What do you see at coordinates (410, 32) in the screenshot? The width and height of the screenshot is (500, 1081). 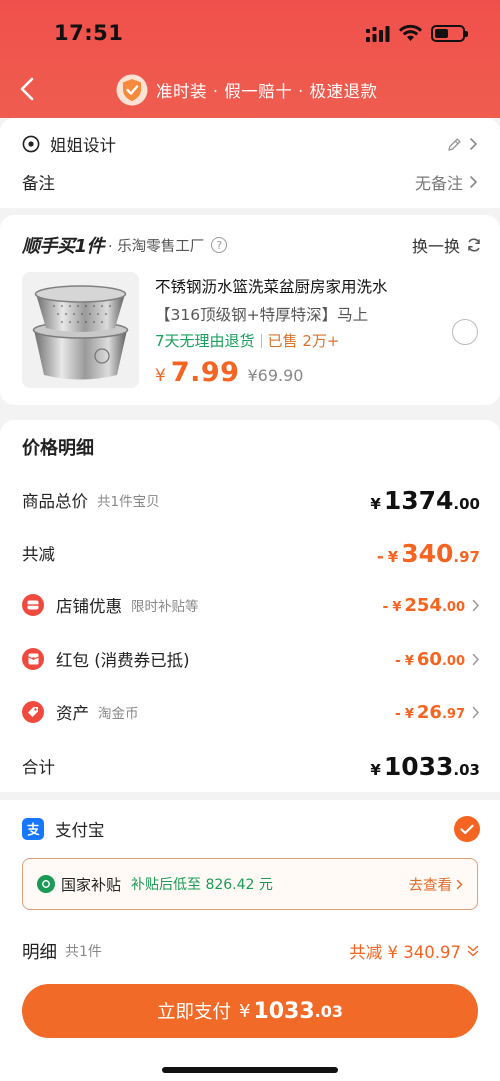 I see `wifi-icon` at bounding box center [410, 32].